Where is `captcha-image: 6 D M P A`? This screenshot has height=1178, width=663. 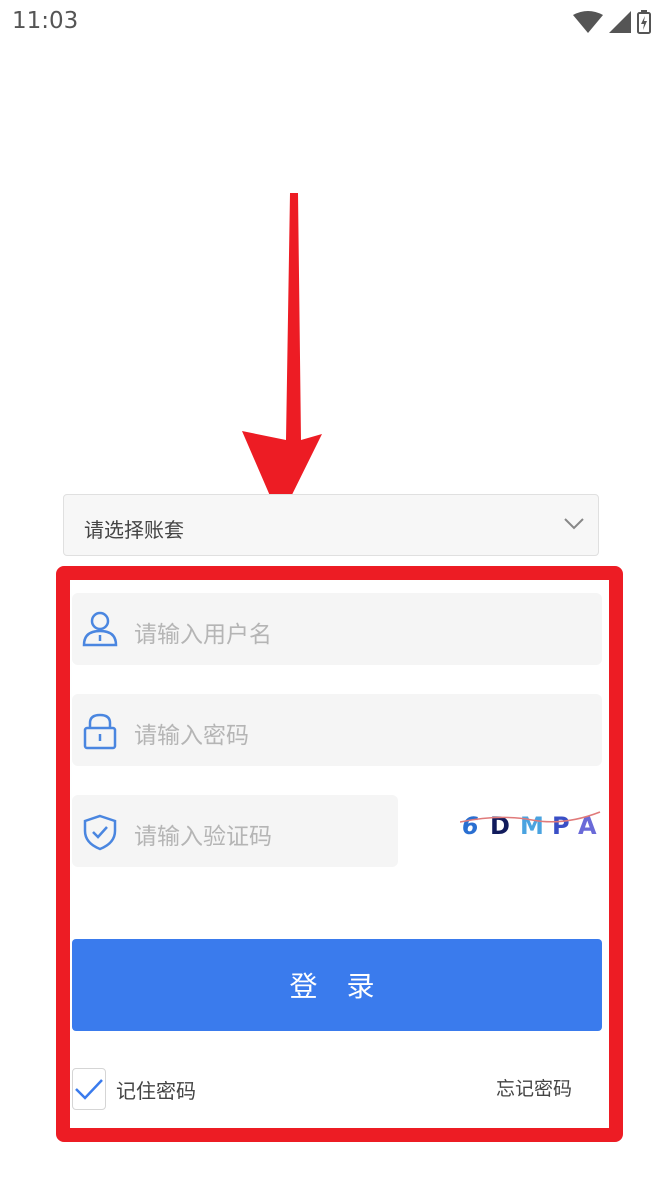
captcha-image: 6 D M P A is located at coordinates (532, 824).